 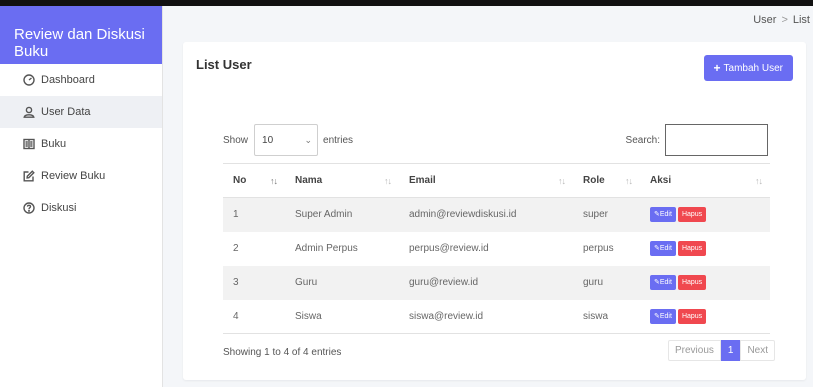 What do you see at coordinates (309, 180) in the screenshot?
I see `header-label: Nama` at bounding box center [309, 180].